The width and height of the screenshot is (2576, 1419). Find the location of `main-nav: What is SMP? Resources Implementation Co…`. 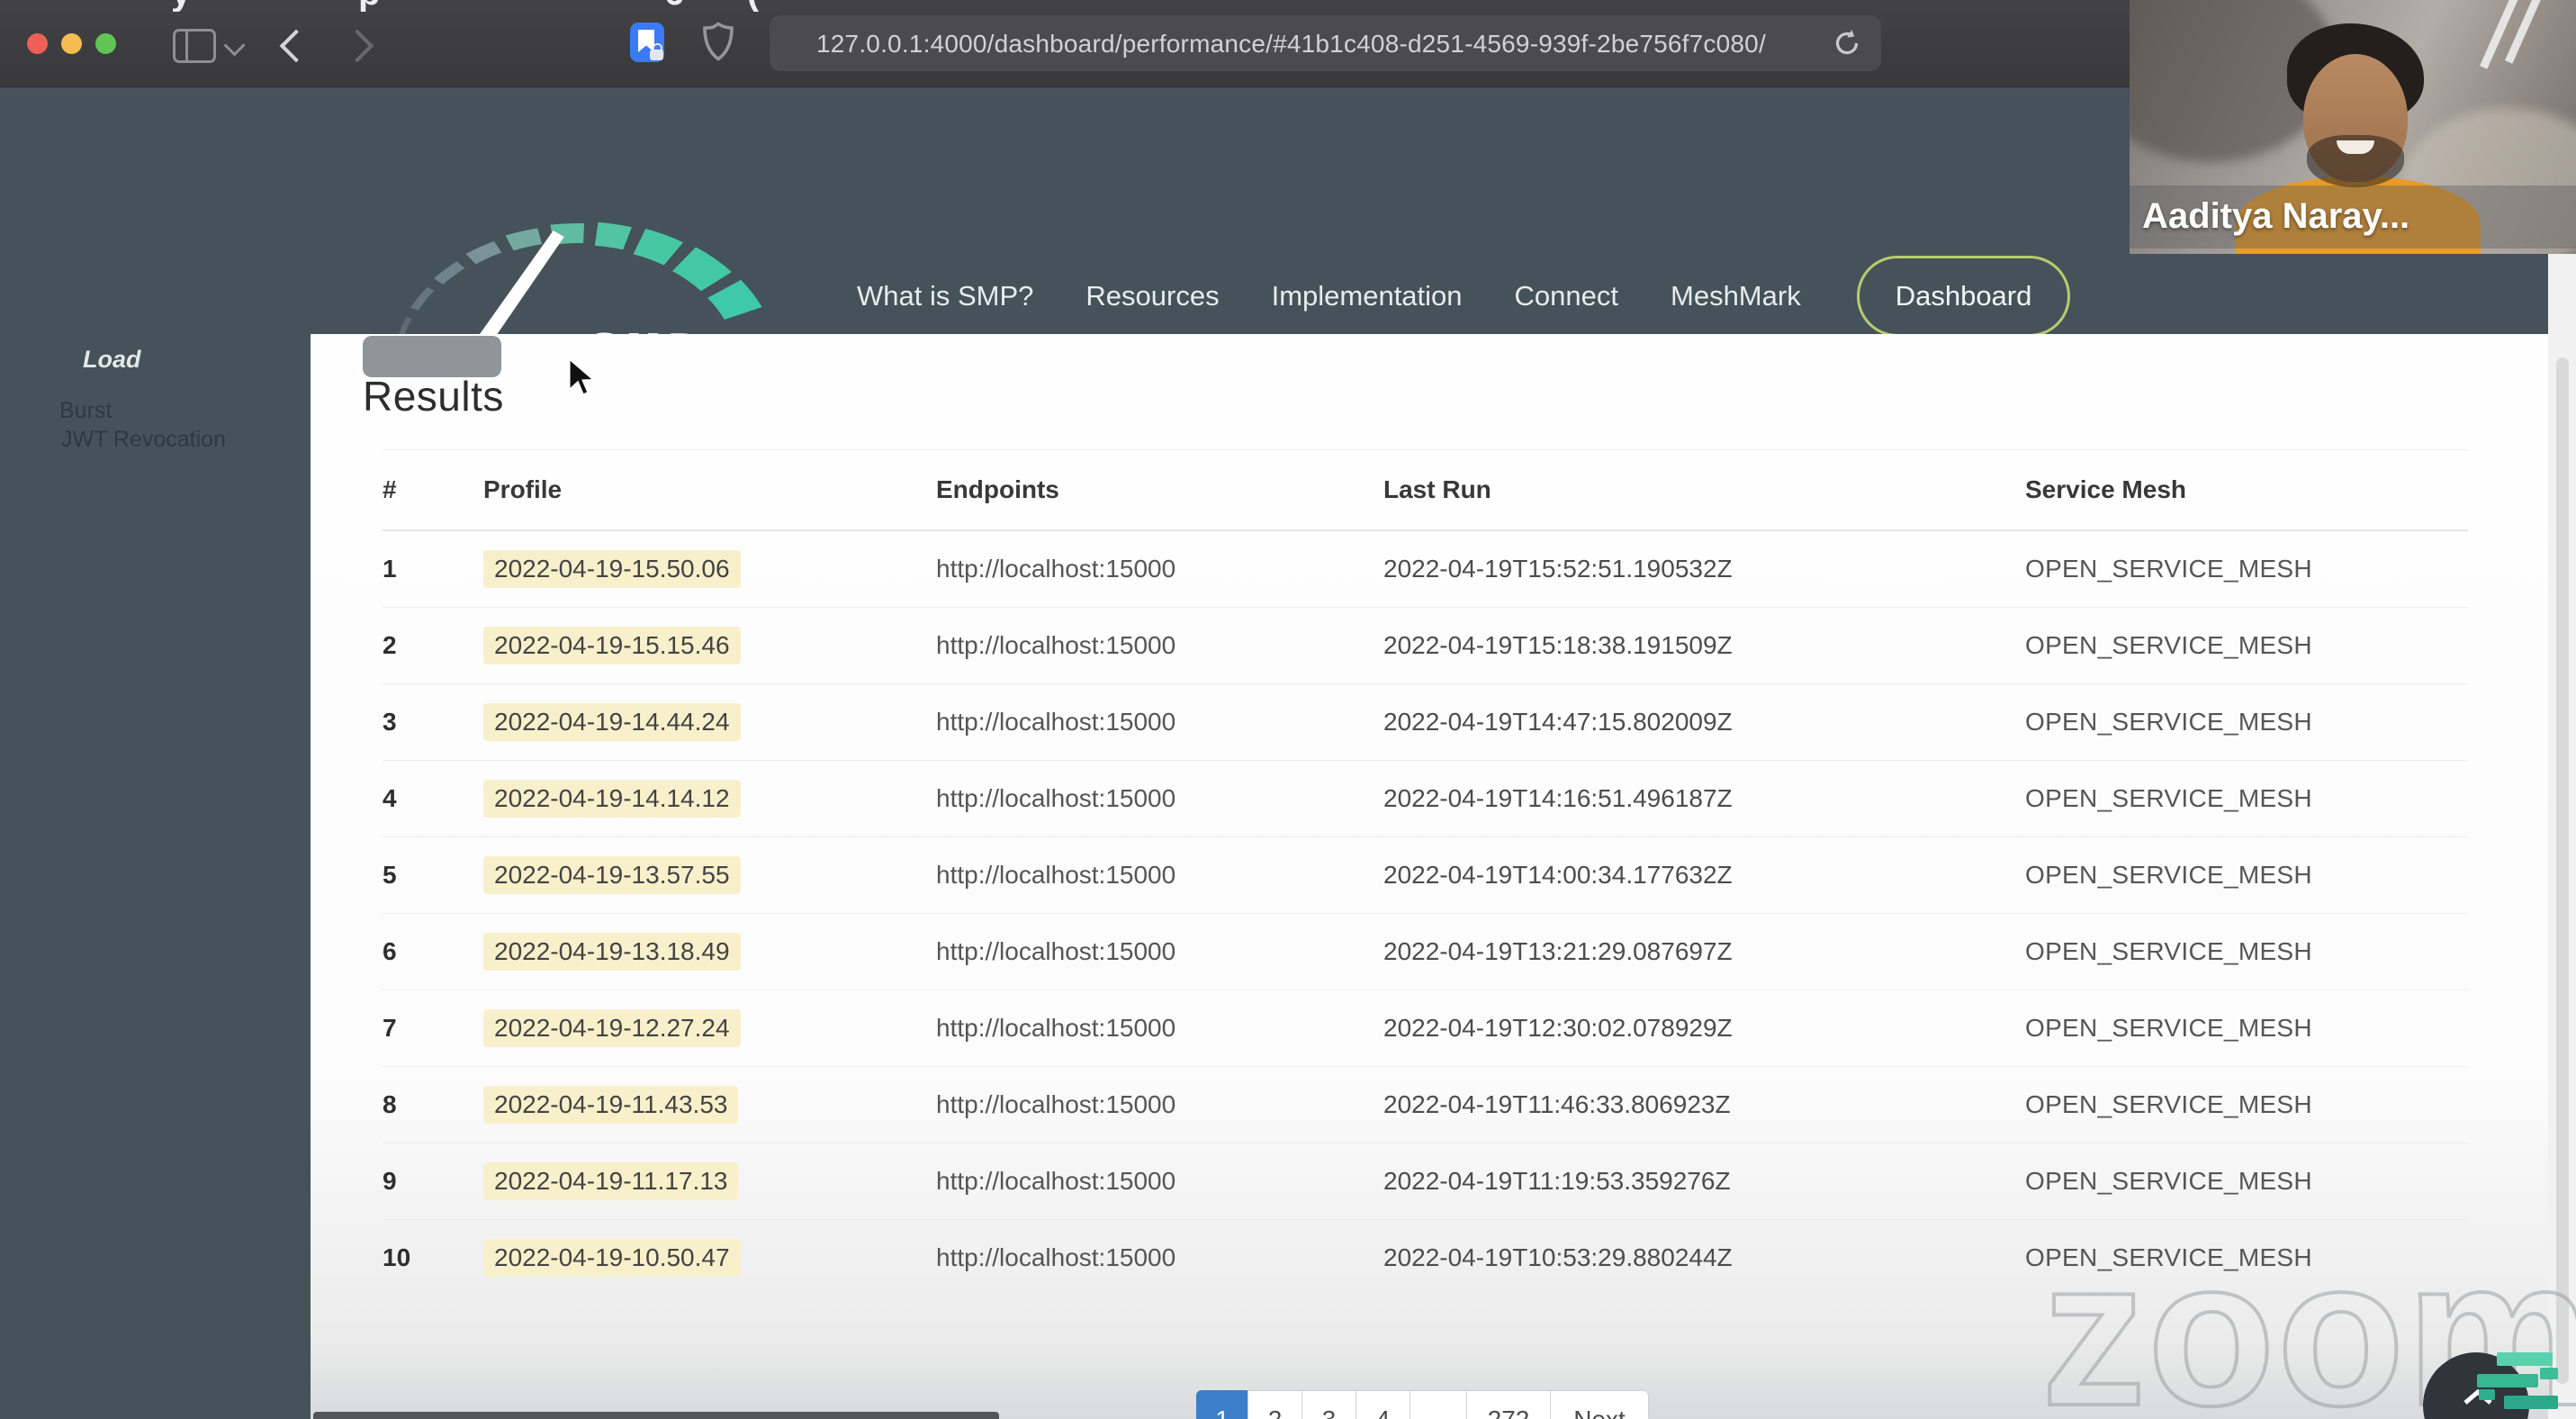

main-nav: What is SMP? Resources Implementation Co… is located at coordinates (1464, 296).